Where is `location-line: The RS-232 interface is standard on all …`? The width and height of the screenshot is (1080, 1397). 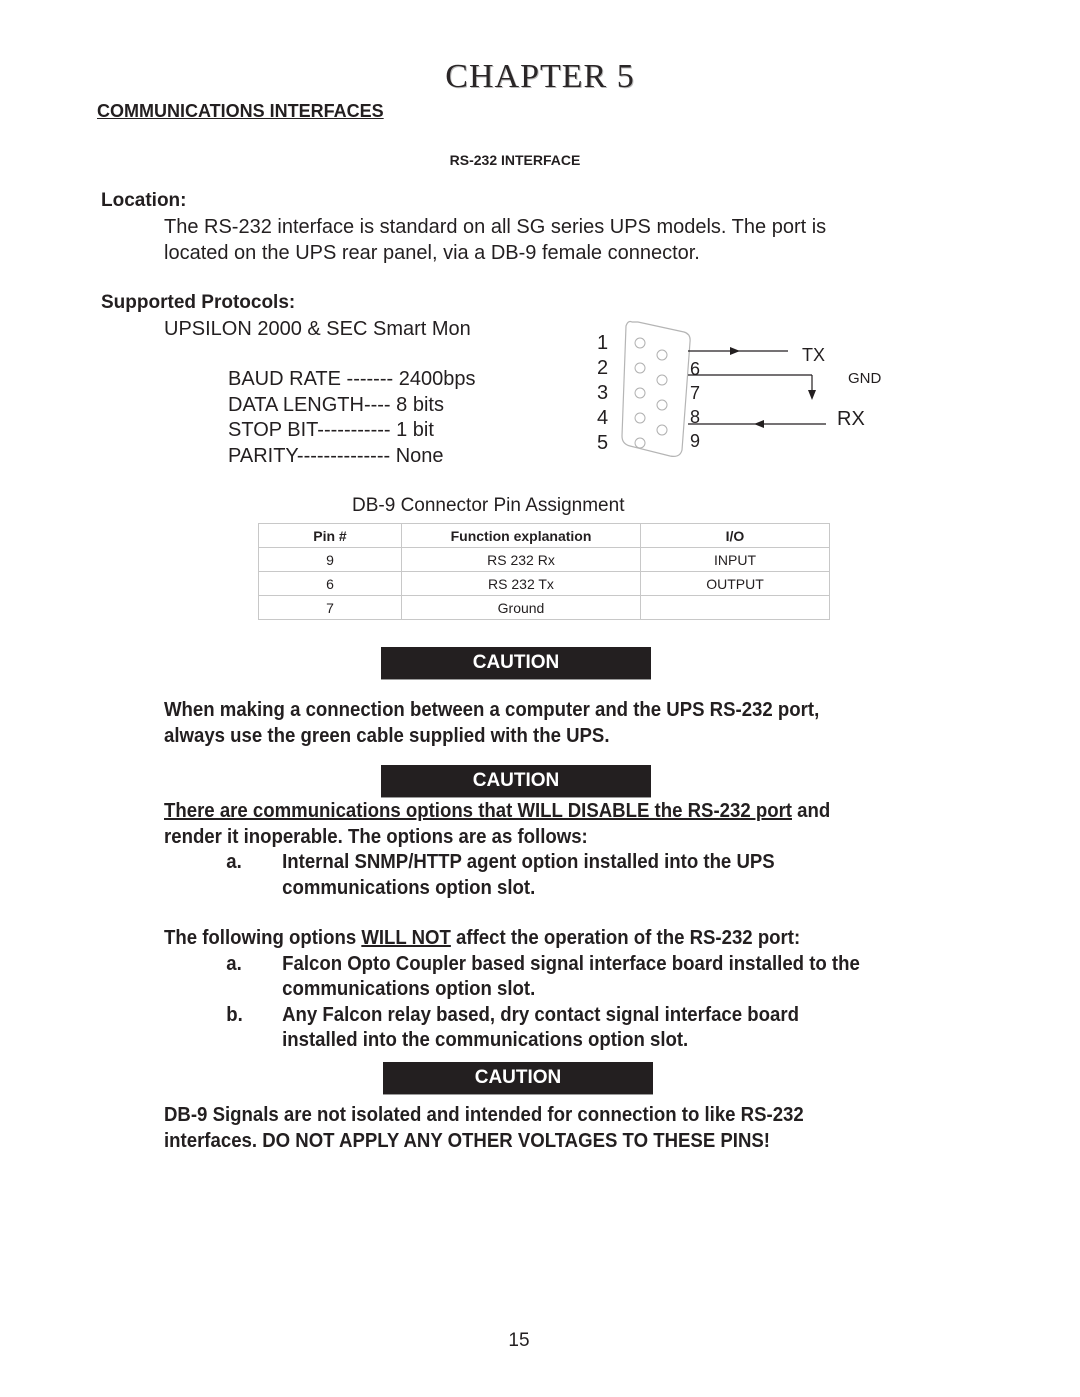 location-line: The RS-232 interface is standard on all … is located at coordinates (495, 227).